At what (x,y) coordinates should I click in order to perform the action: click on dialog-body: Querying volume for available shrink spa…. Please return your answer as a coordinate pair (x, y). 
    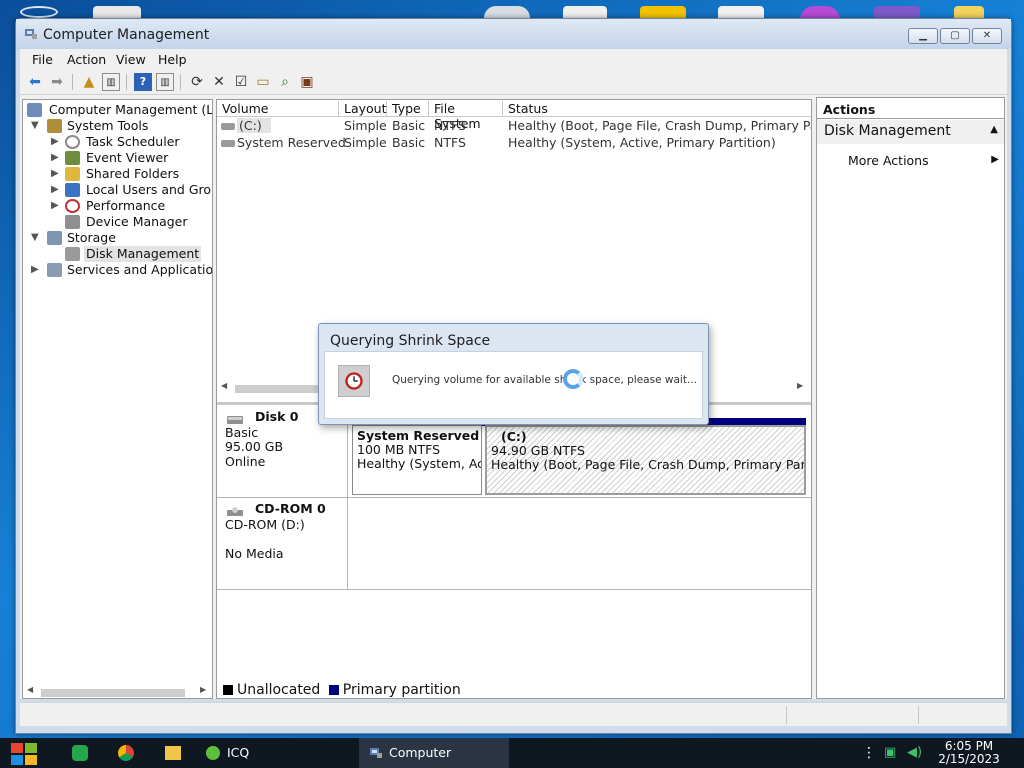
    Looking at the image, I should click on (513, 385).